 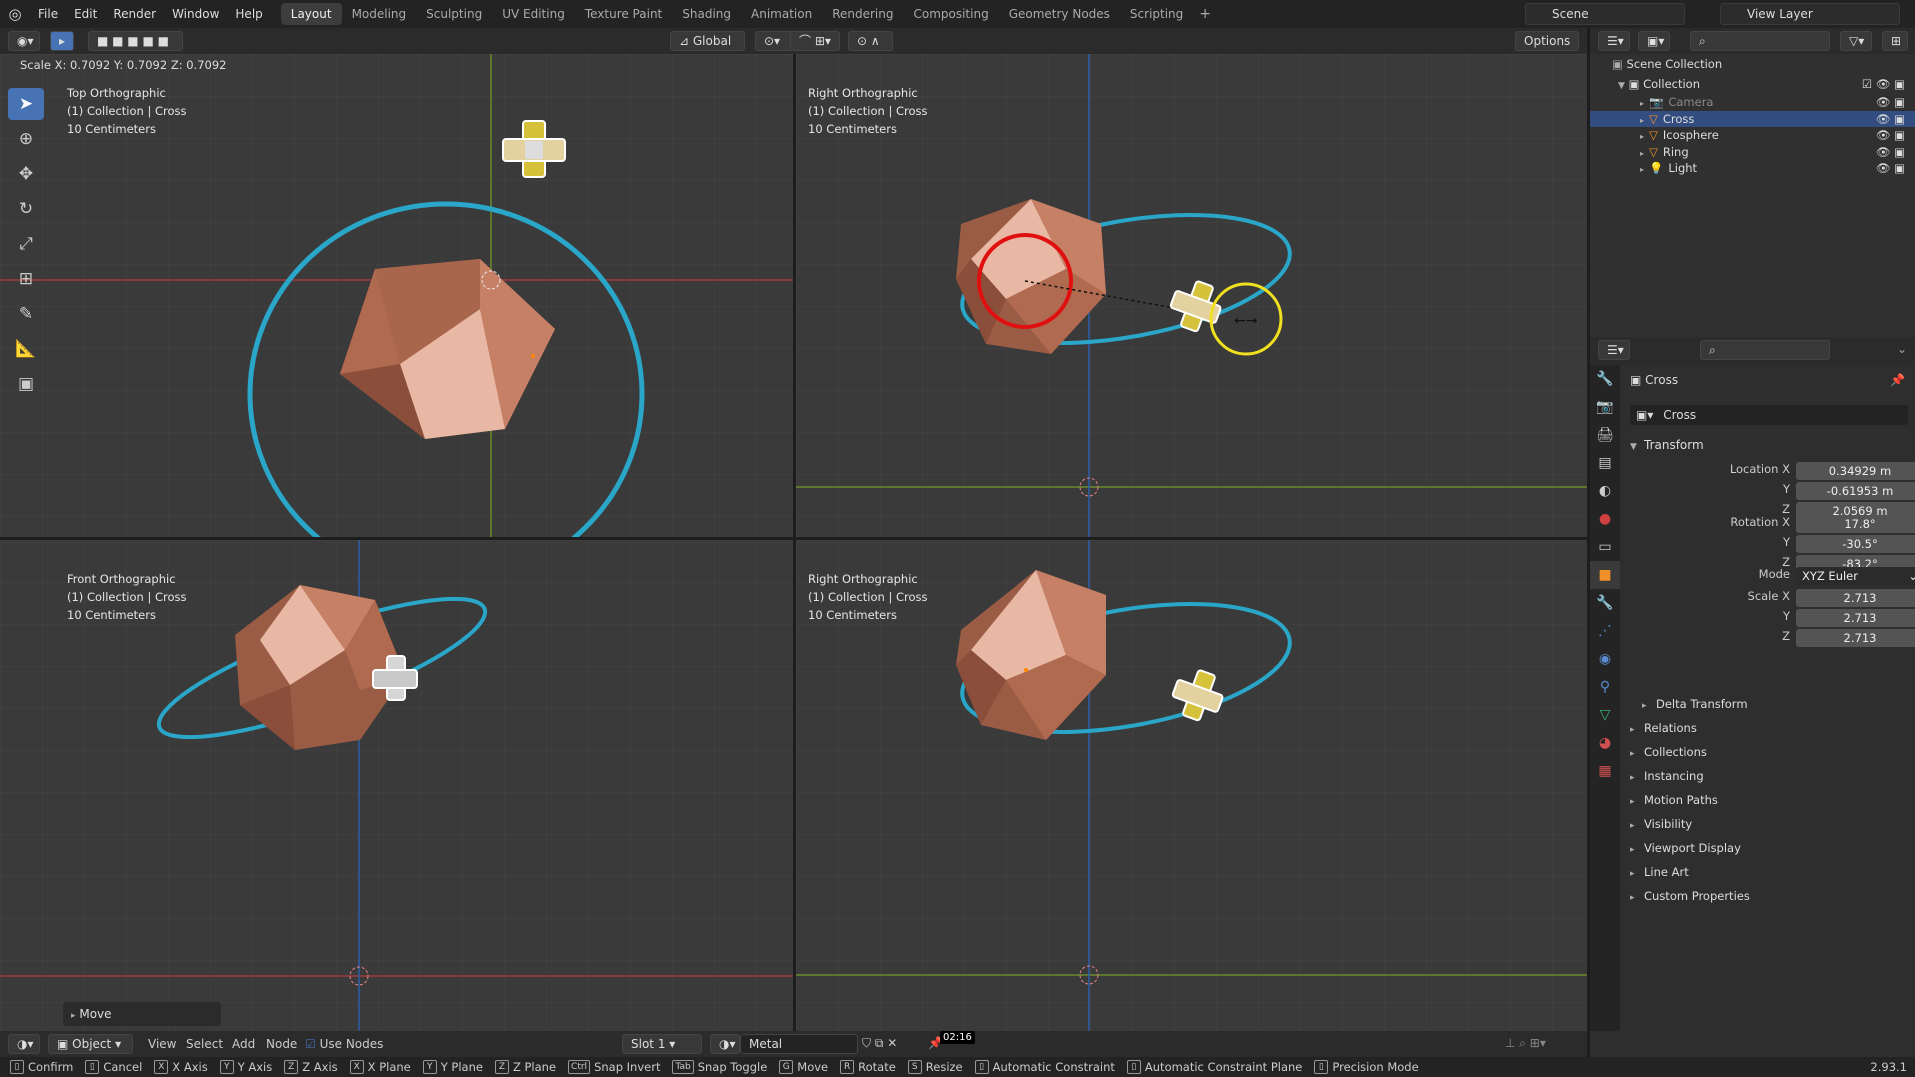 What do you see at coordinates (15, 14) in the screenshot?
I see `blender-logo-icon: ◎` at bounding box center [15, 14].